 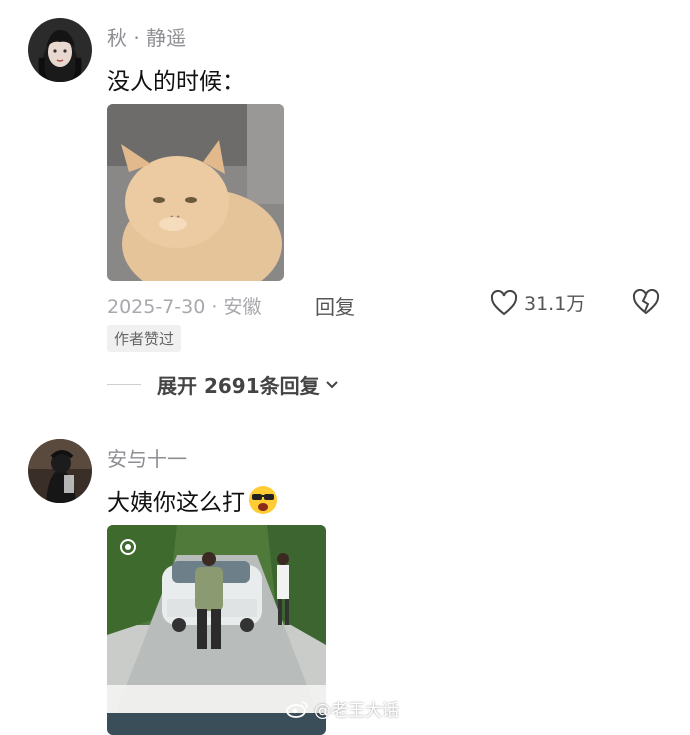 I want to click on expand-replies-button: 展开 2691条回复, so click(x=223, y=384).